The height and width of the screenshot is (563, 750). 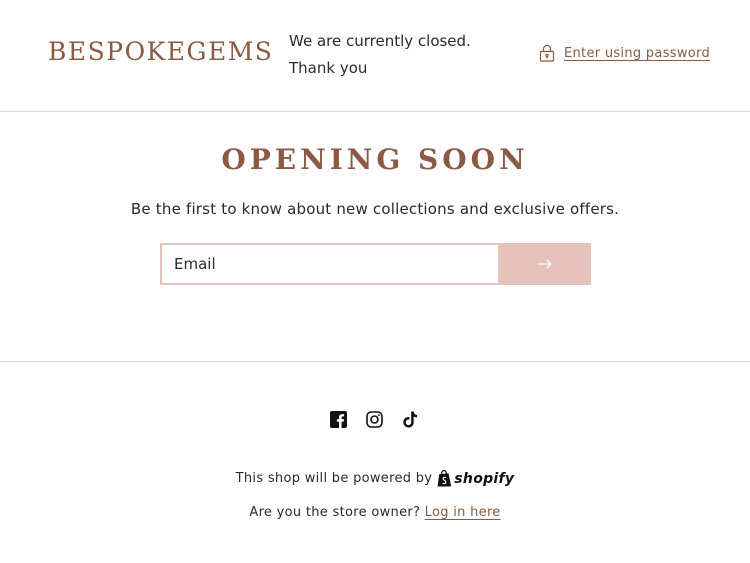 I want to click on page-title: OPENING SOON, so click(x=375, y=159).